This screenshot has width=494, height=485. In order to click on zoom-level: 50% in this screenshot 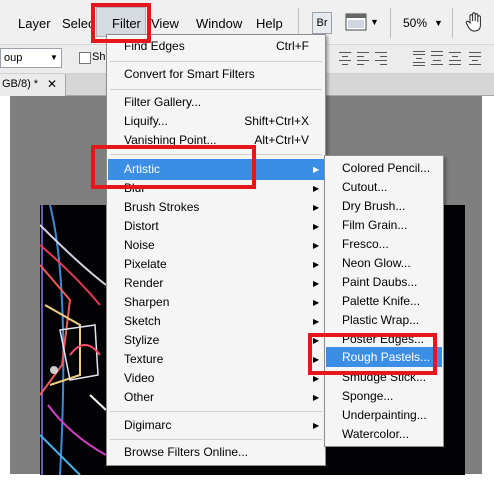, I will do `click(415, 23)`.